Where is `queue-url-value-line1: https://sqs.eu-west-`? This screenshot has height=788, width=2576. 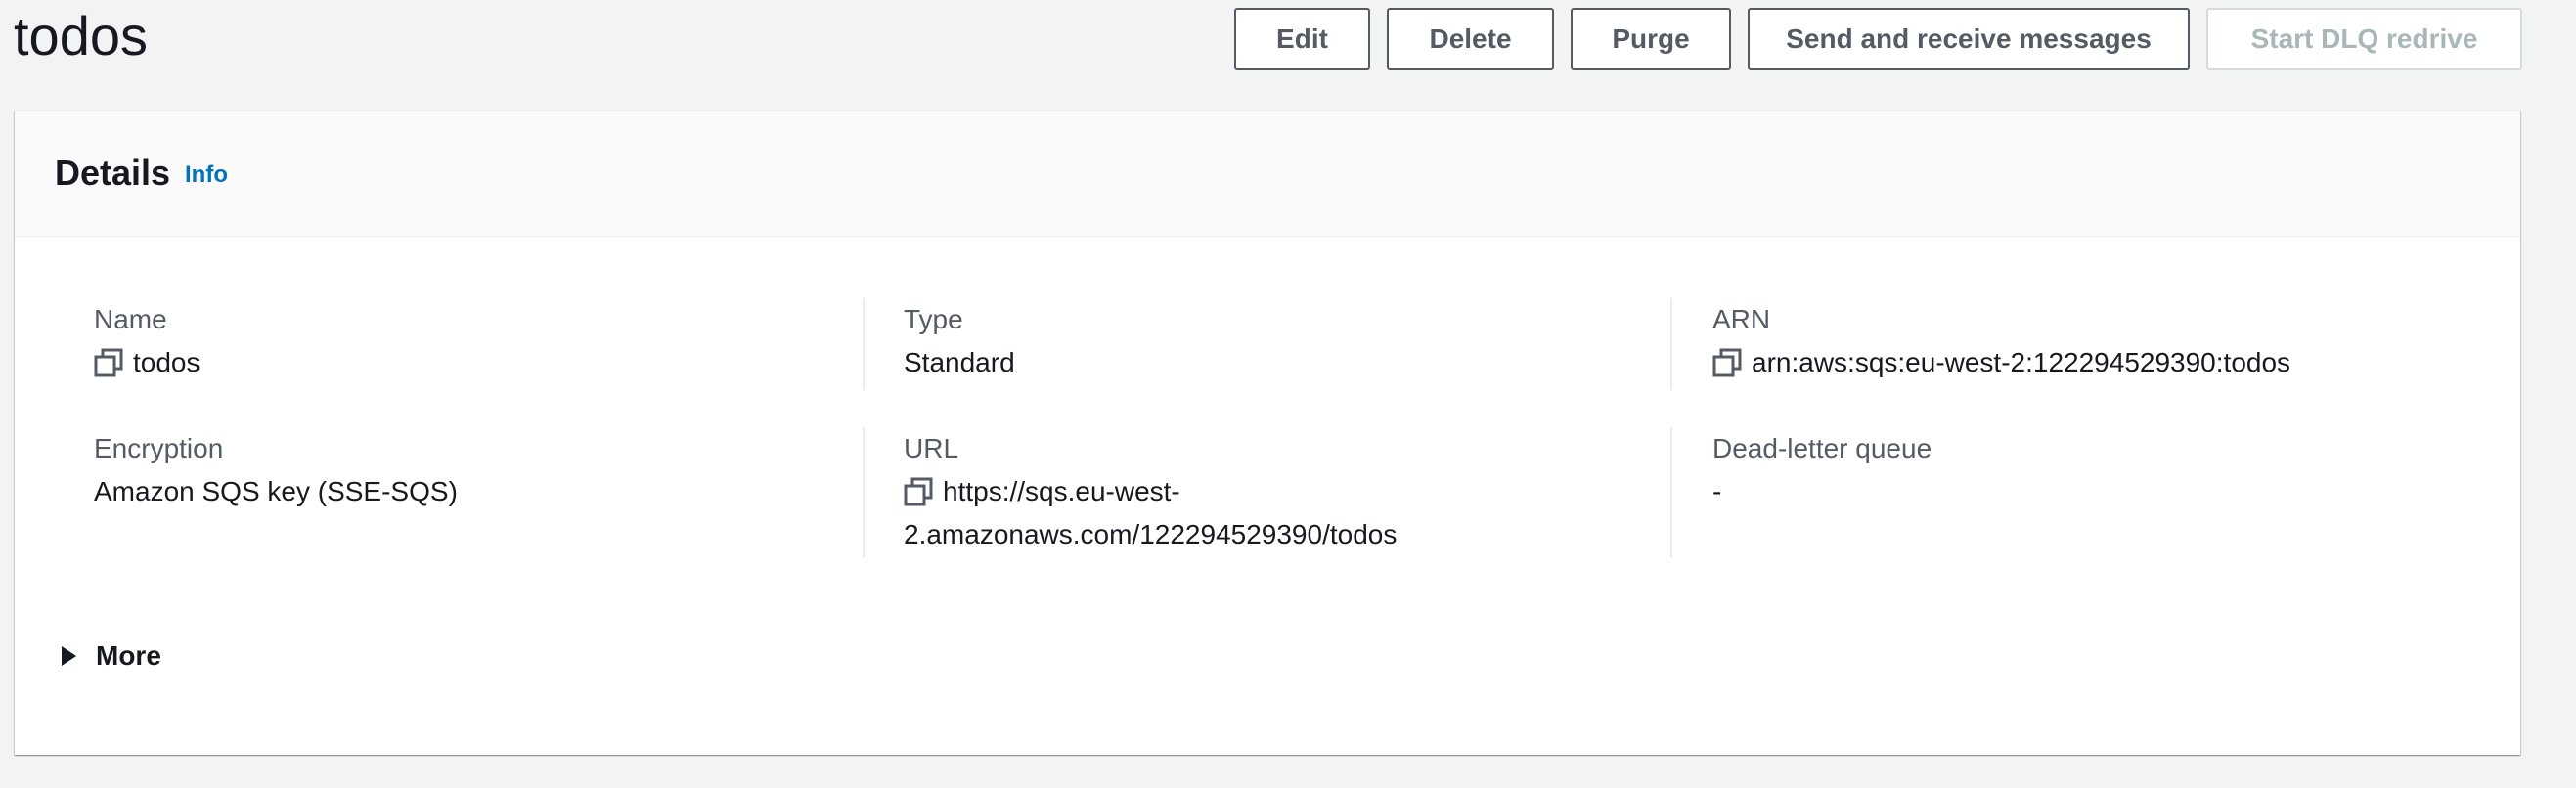 queue-url-value-line1: https://sqs.eu-west- is located at coordinates (1061, 491).